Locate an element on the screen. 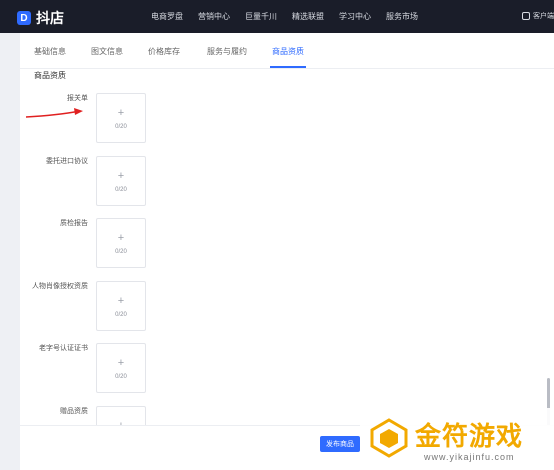 This screenshot has height=470, width=554. tab-price-stock: 价格库存 is located at coordinates (164, 51).